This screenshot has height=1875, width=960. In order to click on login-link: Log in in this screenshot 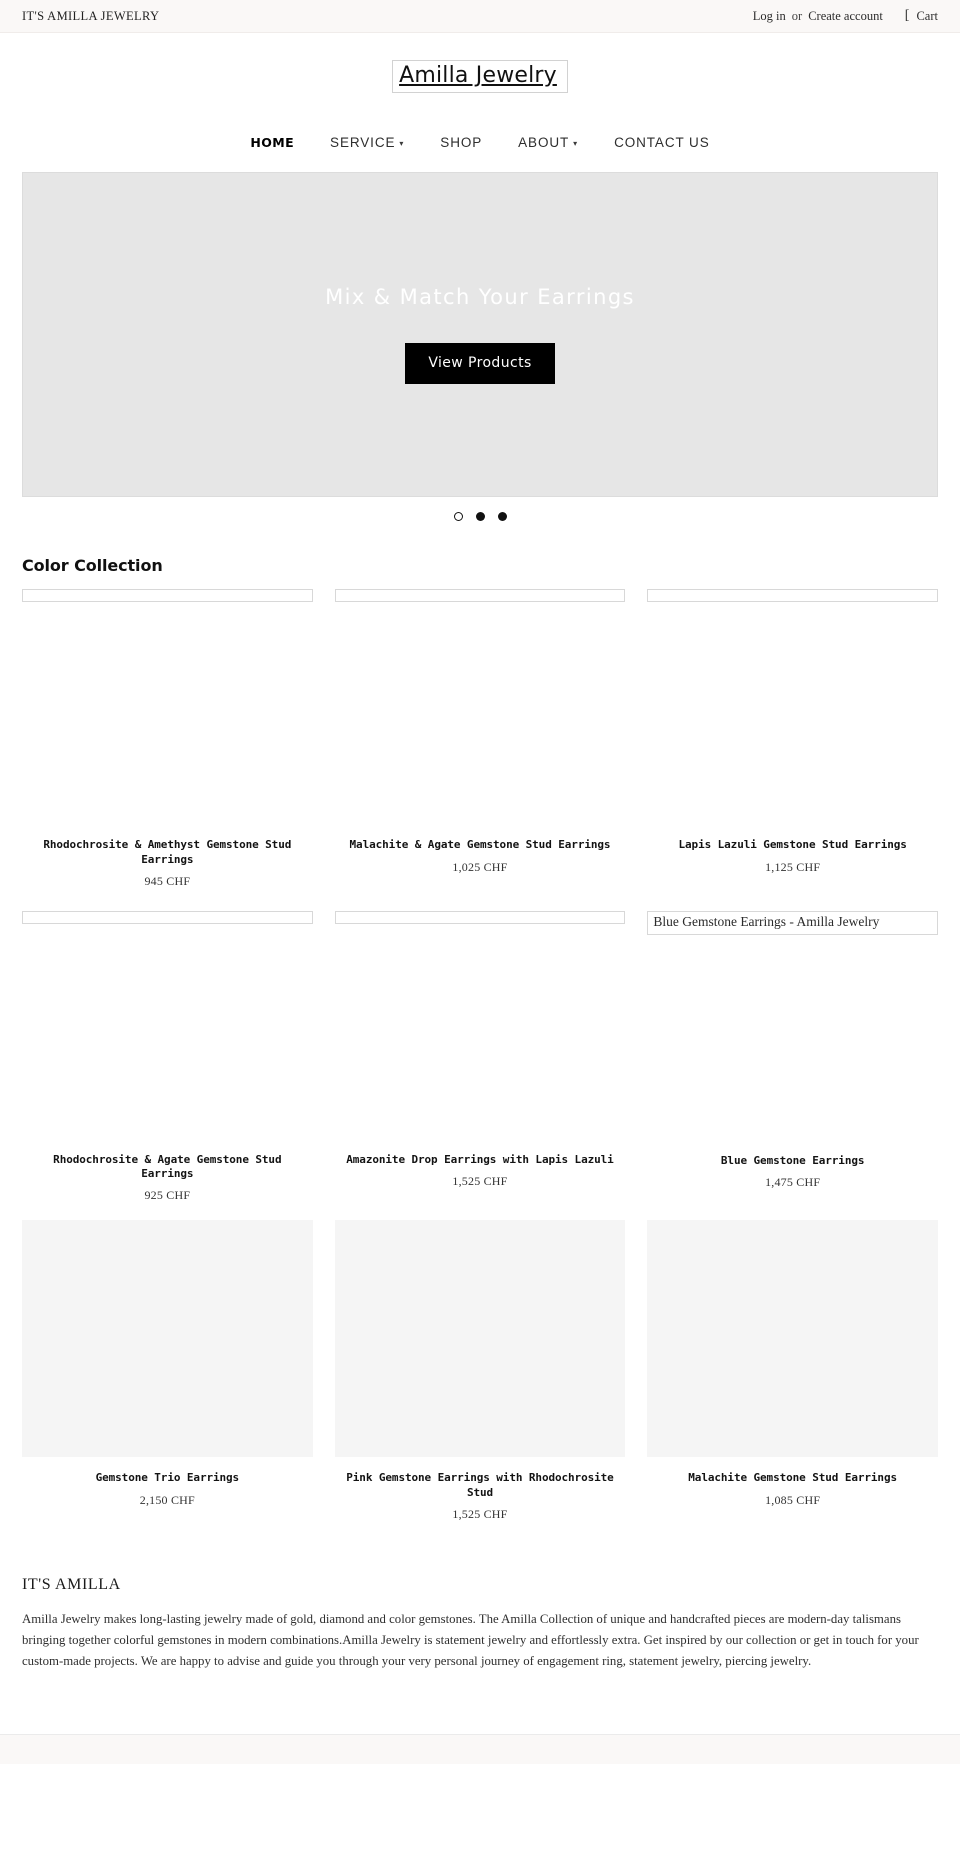, I will do `click(769, 16)`.